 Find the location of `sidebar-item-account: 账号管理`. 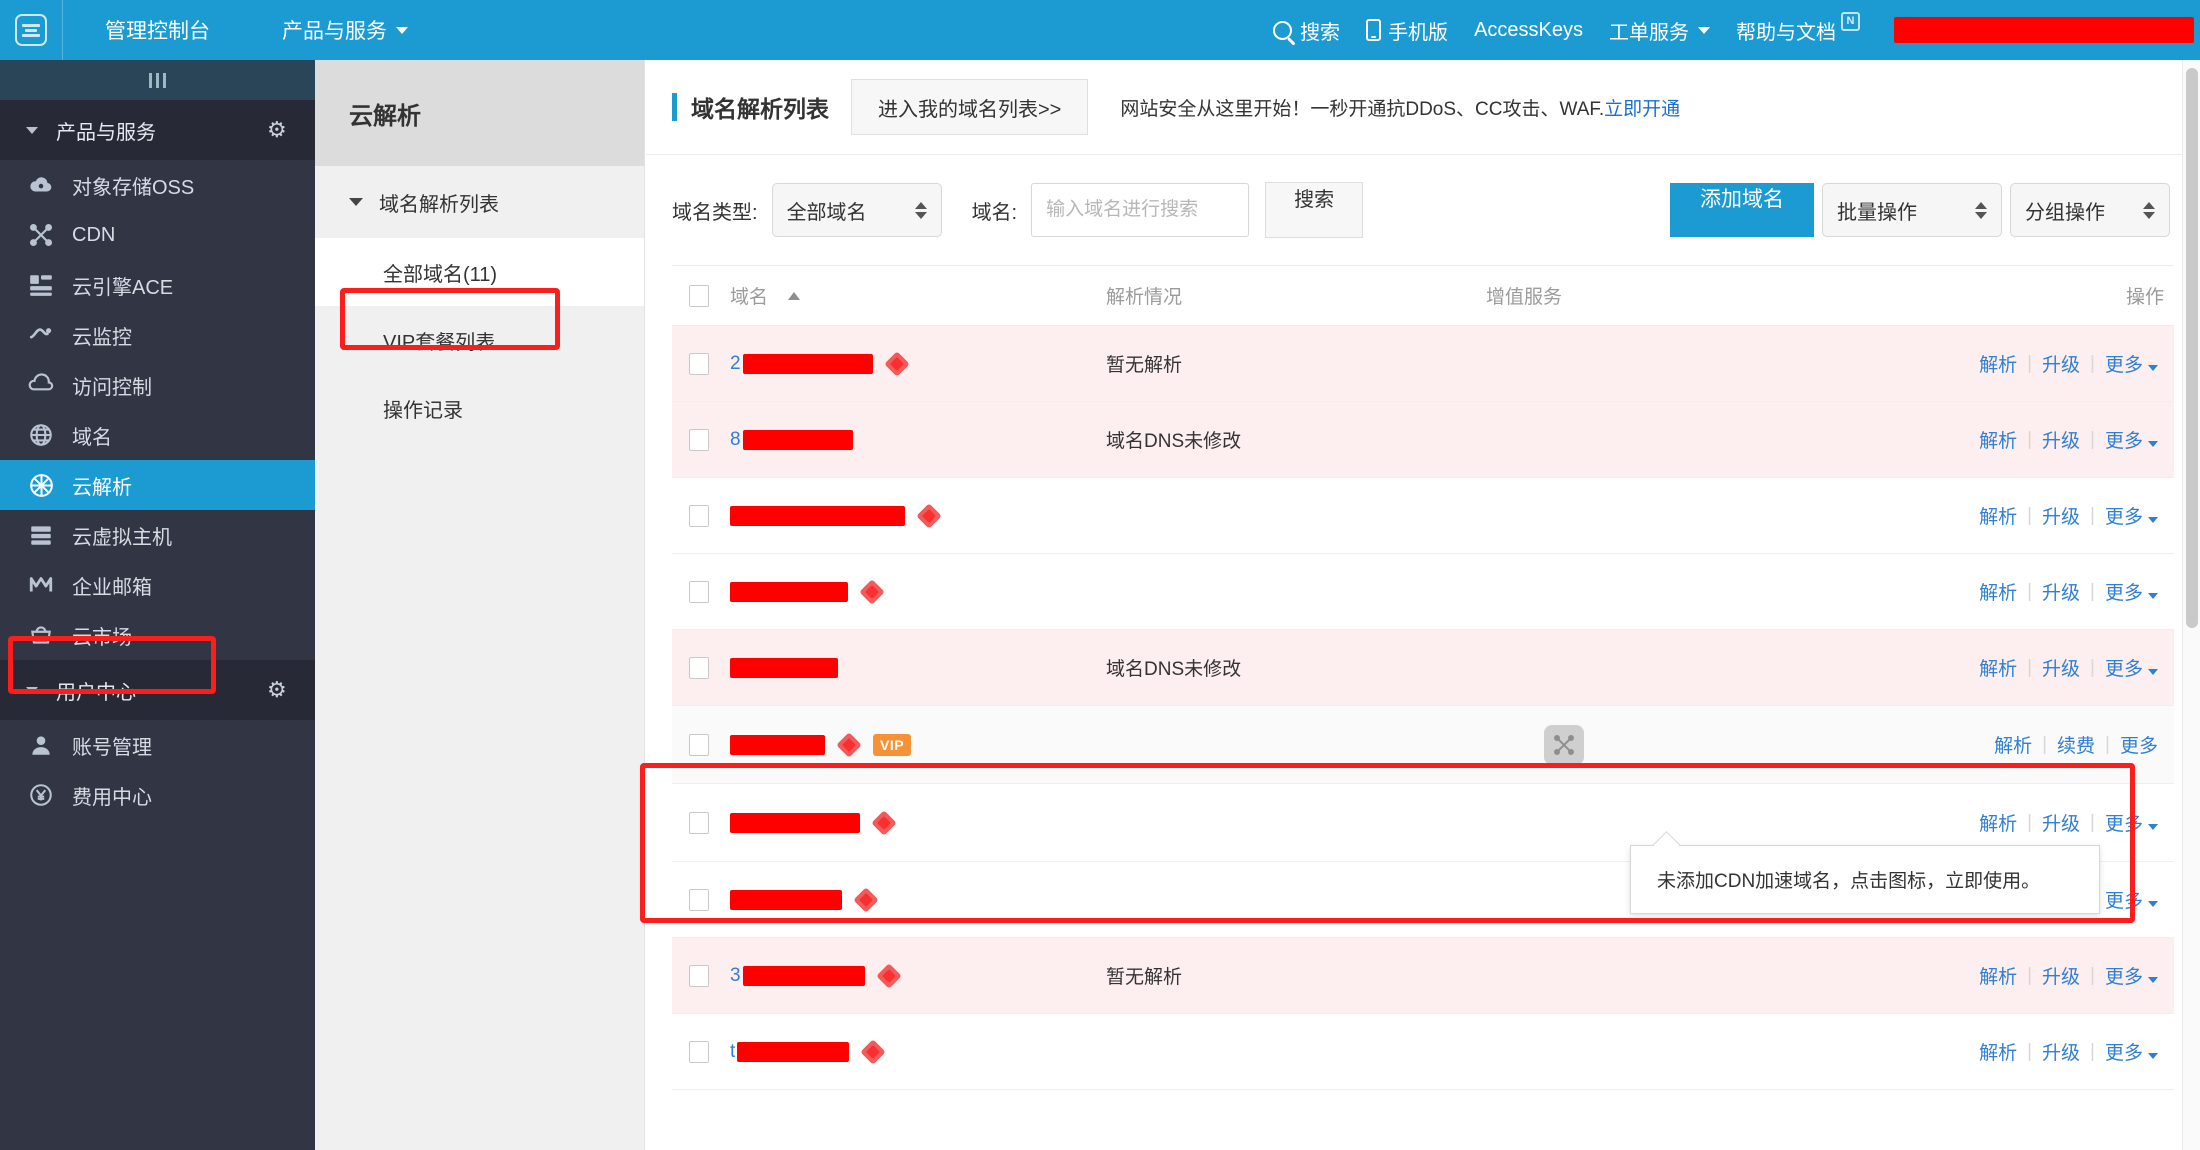

sidebar-item-account: 账号管理 is located at coordinates (157, 745).